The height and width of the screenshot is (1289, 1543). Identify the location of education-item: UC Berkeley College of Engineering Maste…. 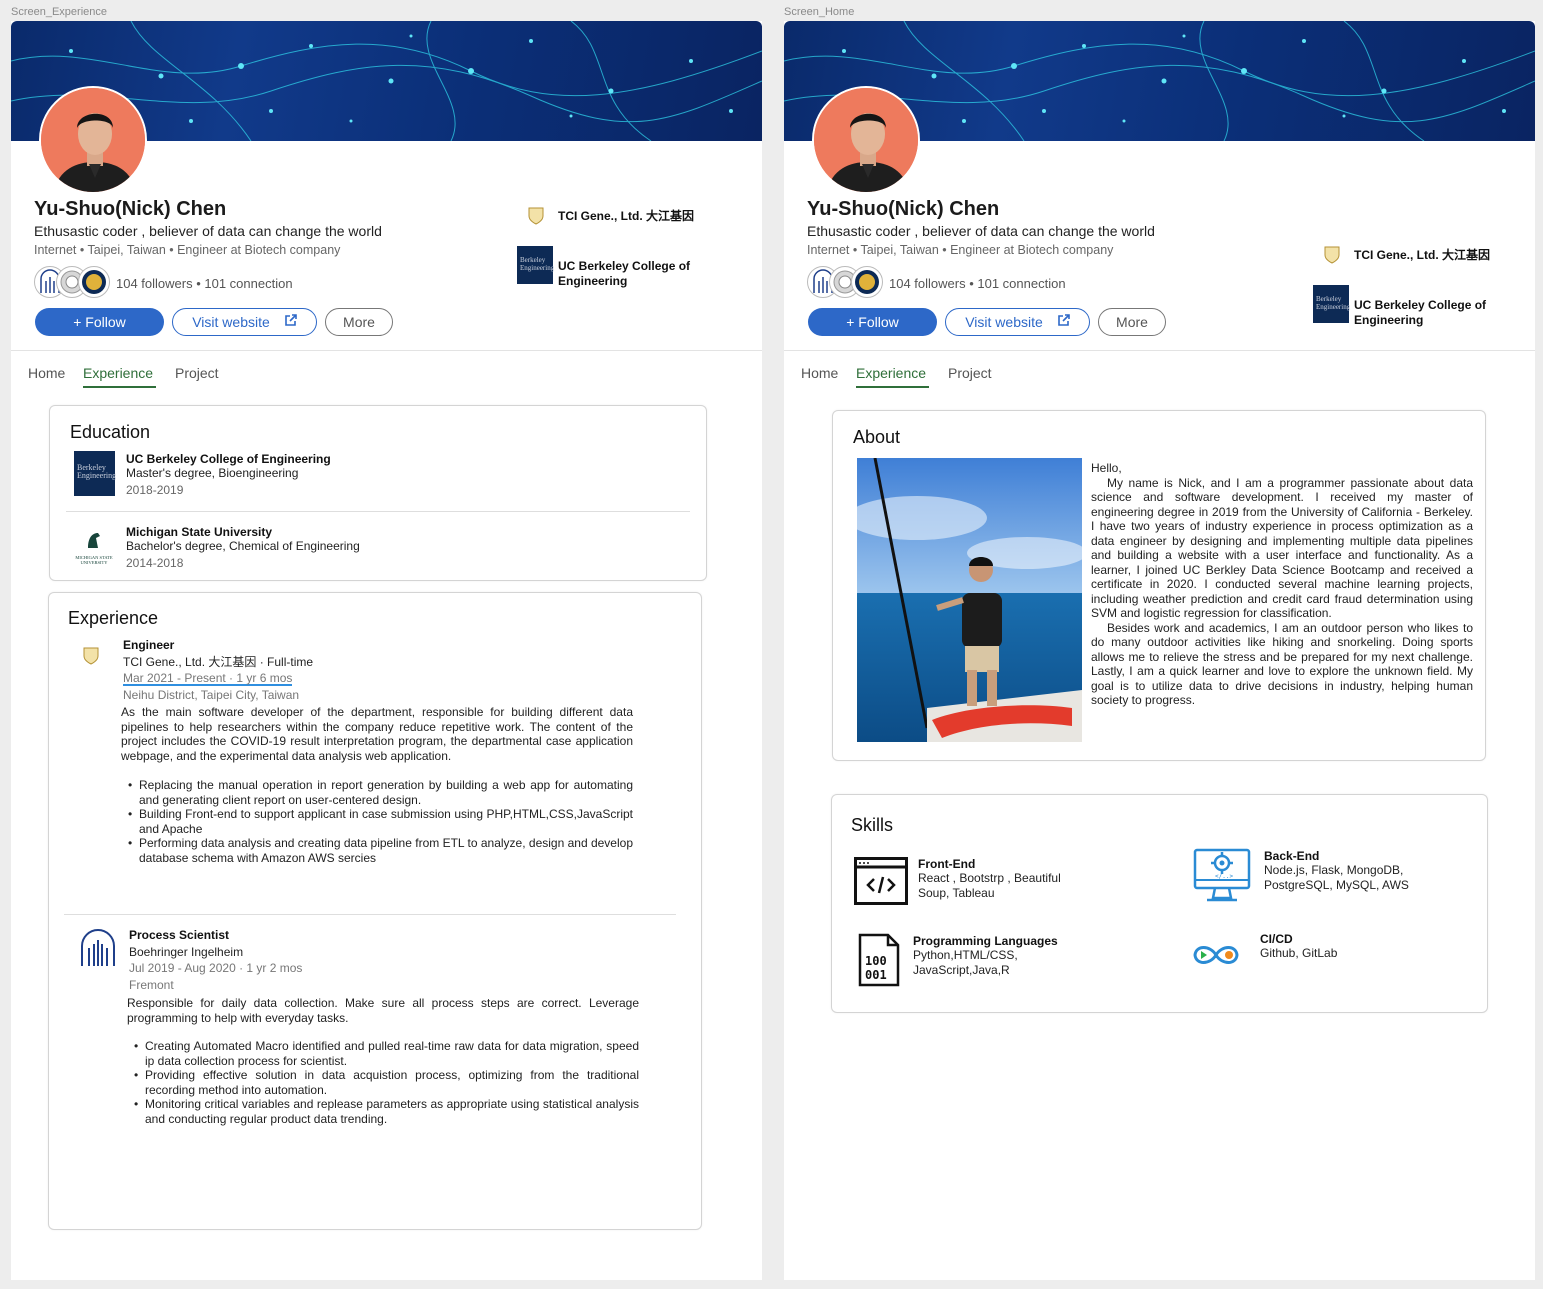
(228, 474).